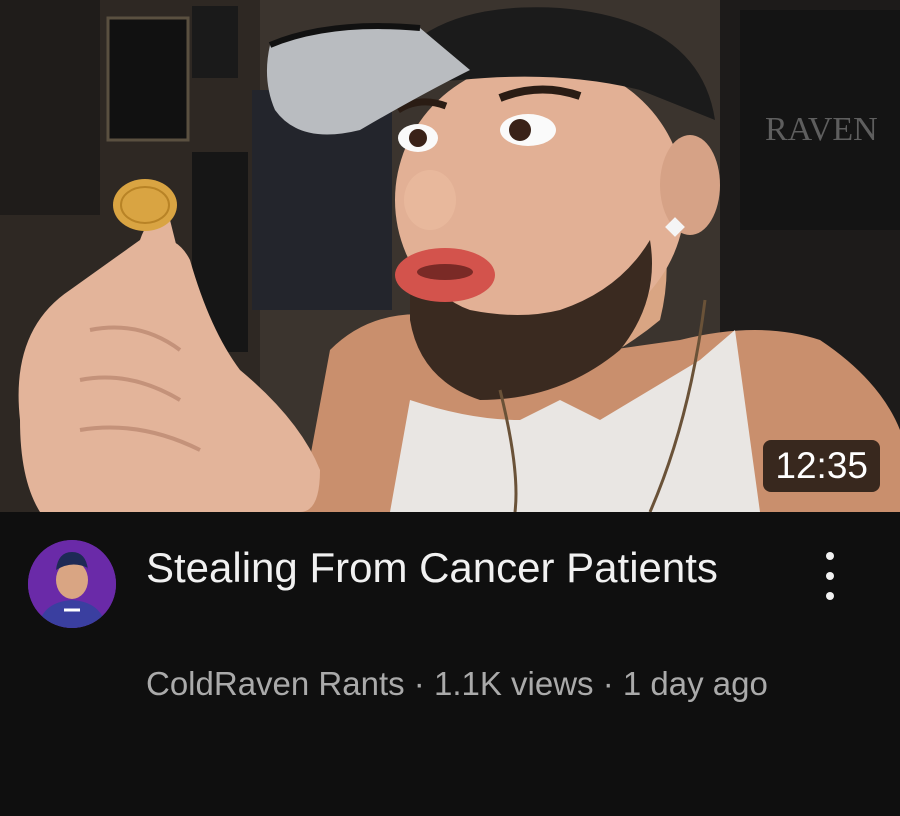 The image size is (900, 816). What do you see at coordinates (695, 683) in the screenshot?
I see `upload-age: 1 day ago` at bounding box center [695, 683].